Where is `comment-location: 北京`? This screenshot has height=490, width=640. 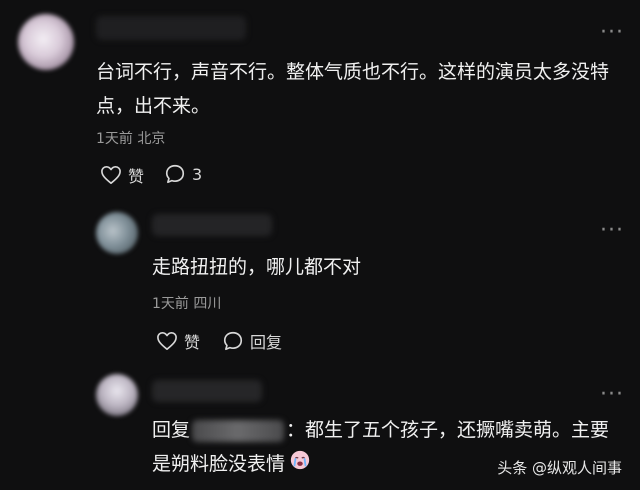
comment-location: 北京 is located at coordinates (151, 139).